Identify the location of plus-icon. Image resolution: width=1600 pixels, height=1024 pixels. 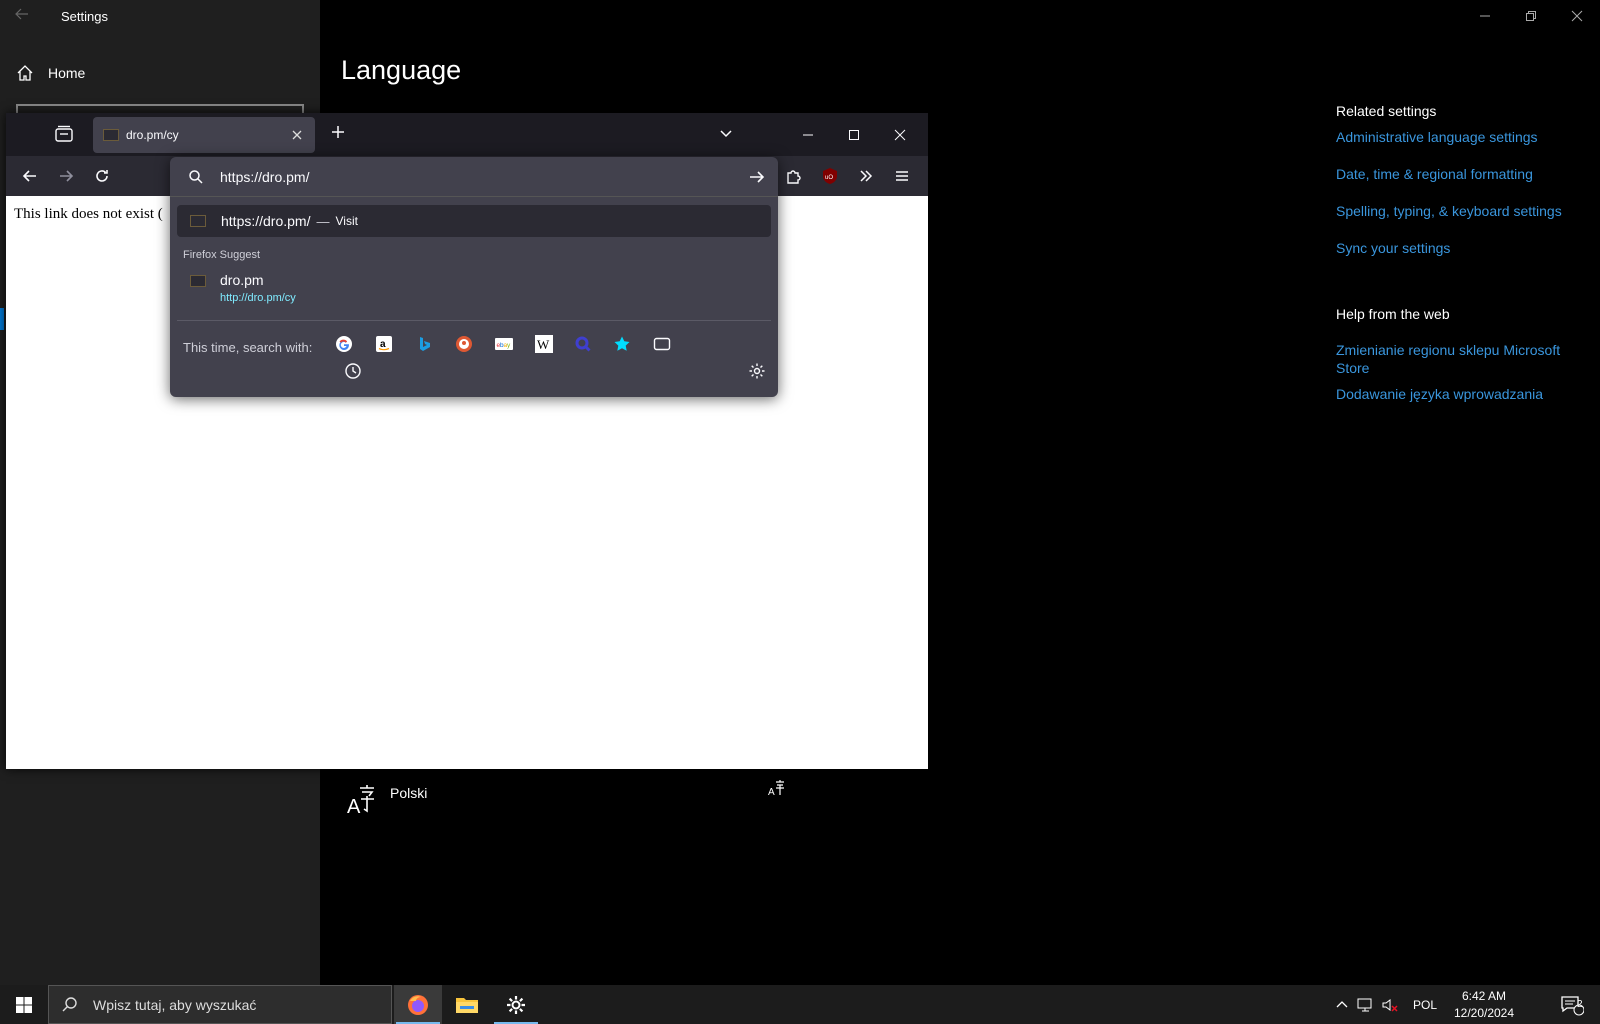
(338, 132).